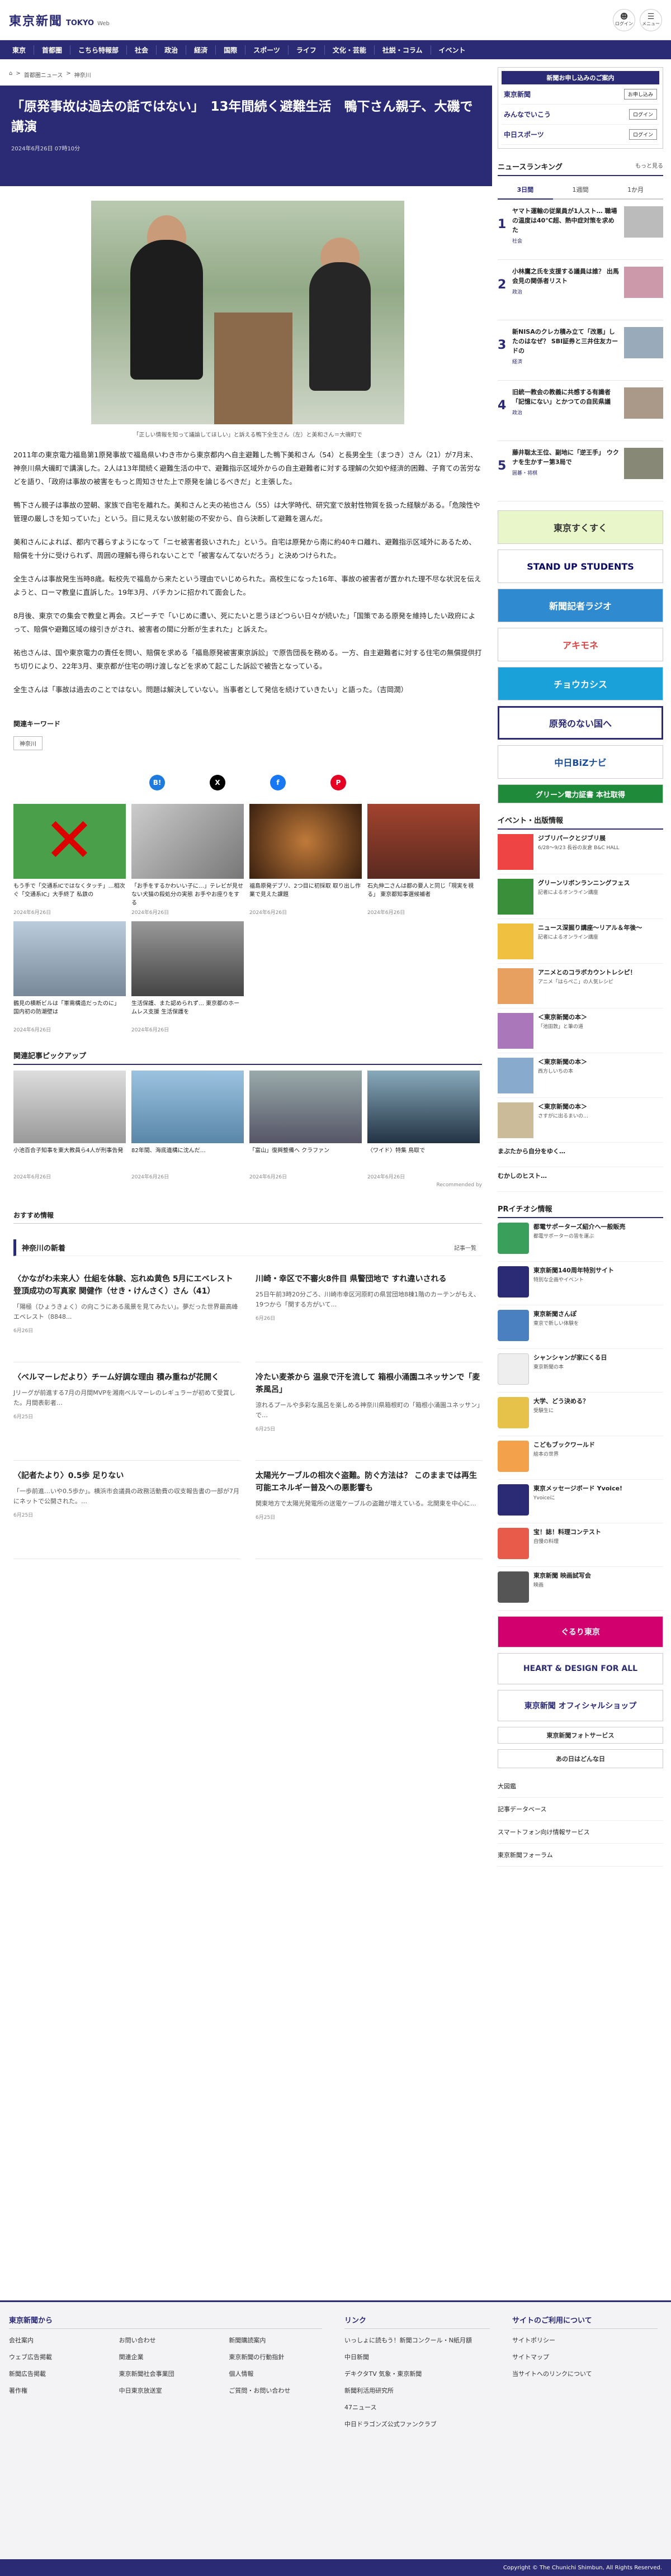 The height and width of the screenshot is (2576, 671). Describe the element at coordinates (643, 114) in the screenshot. I see `login-button: ログイン` at that location.